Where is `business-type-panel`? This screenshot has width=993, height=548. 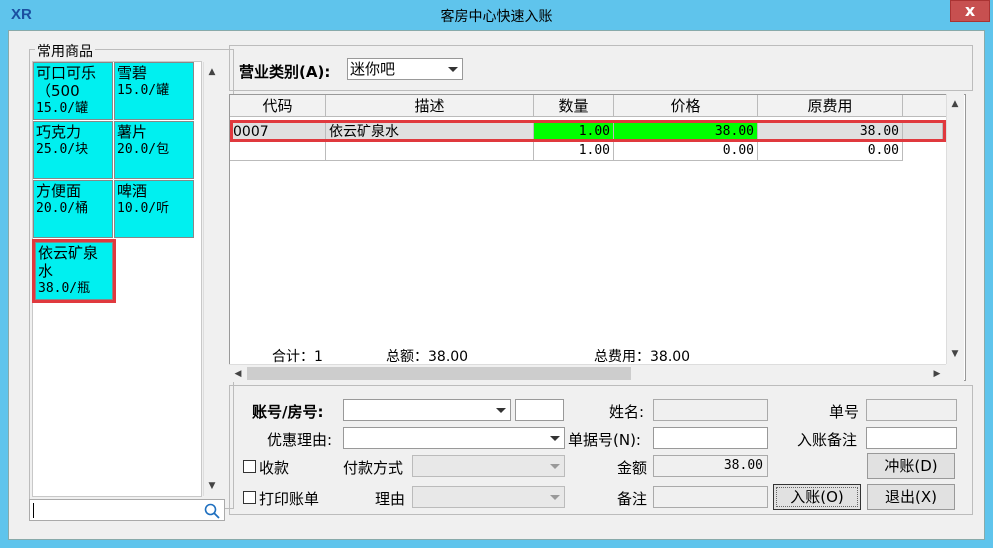
business-type-panel is located at coordinates (601, 68).